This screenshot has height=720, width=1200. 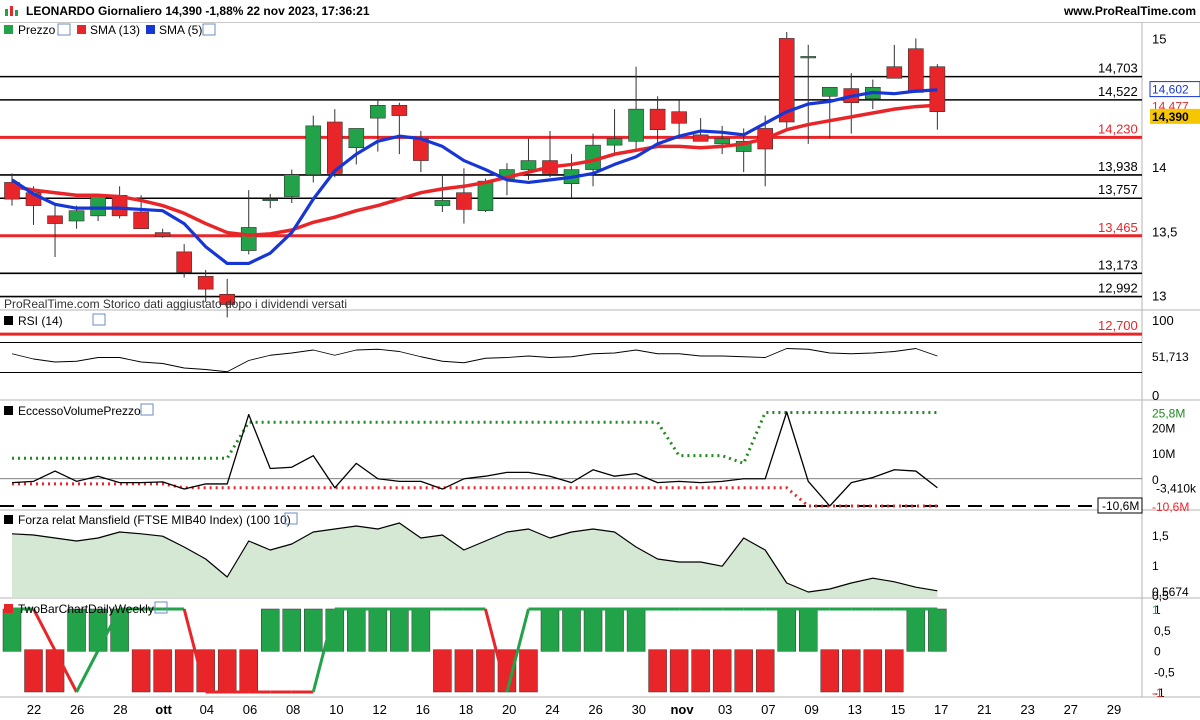 What do you see at coordinates (37, 30) in the screenshot?
I see `price-legend-label: Prezzo` at bounding box center [37, 30].